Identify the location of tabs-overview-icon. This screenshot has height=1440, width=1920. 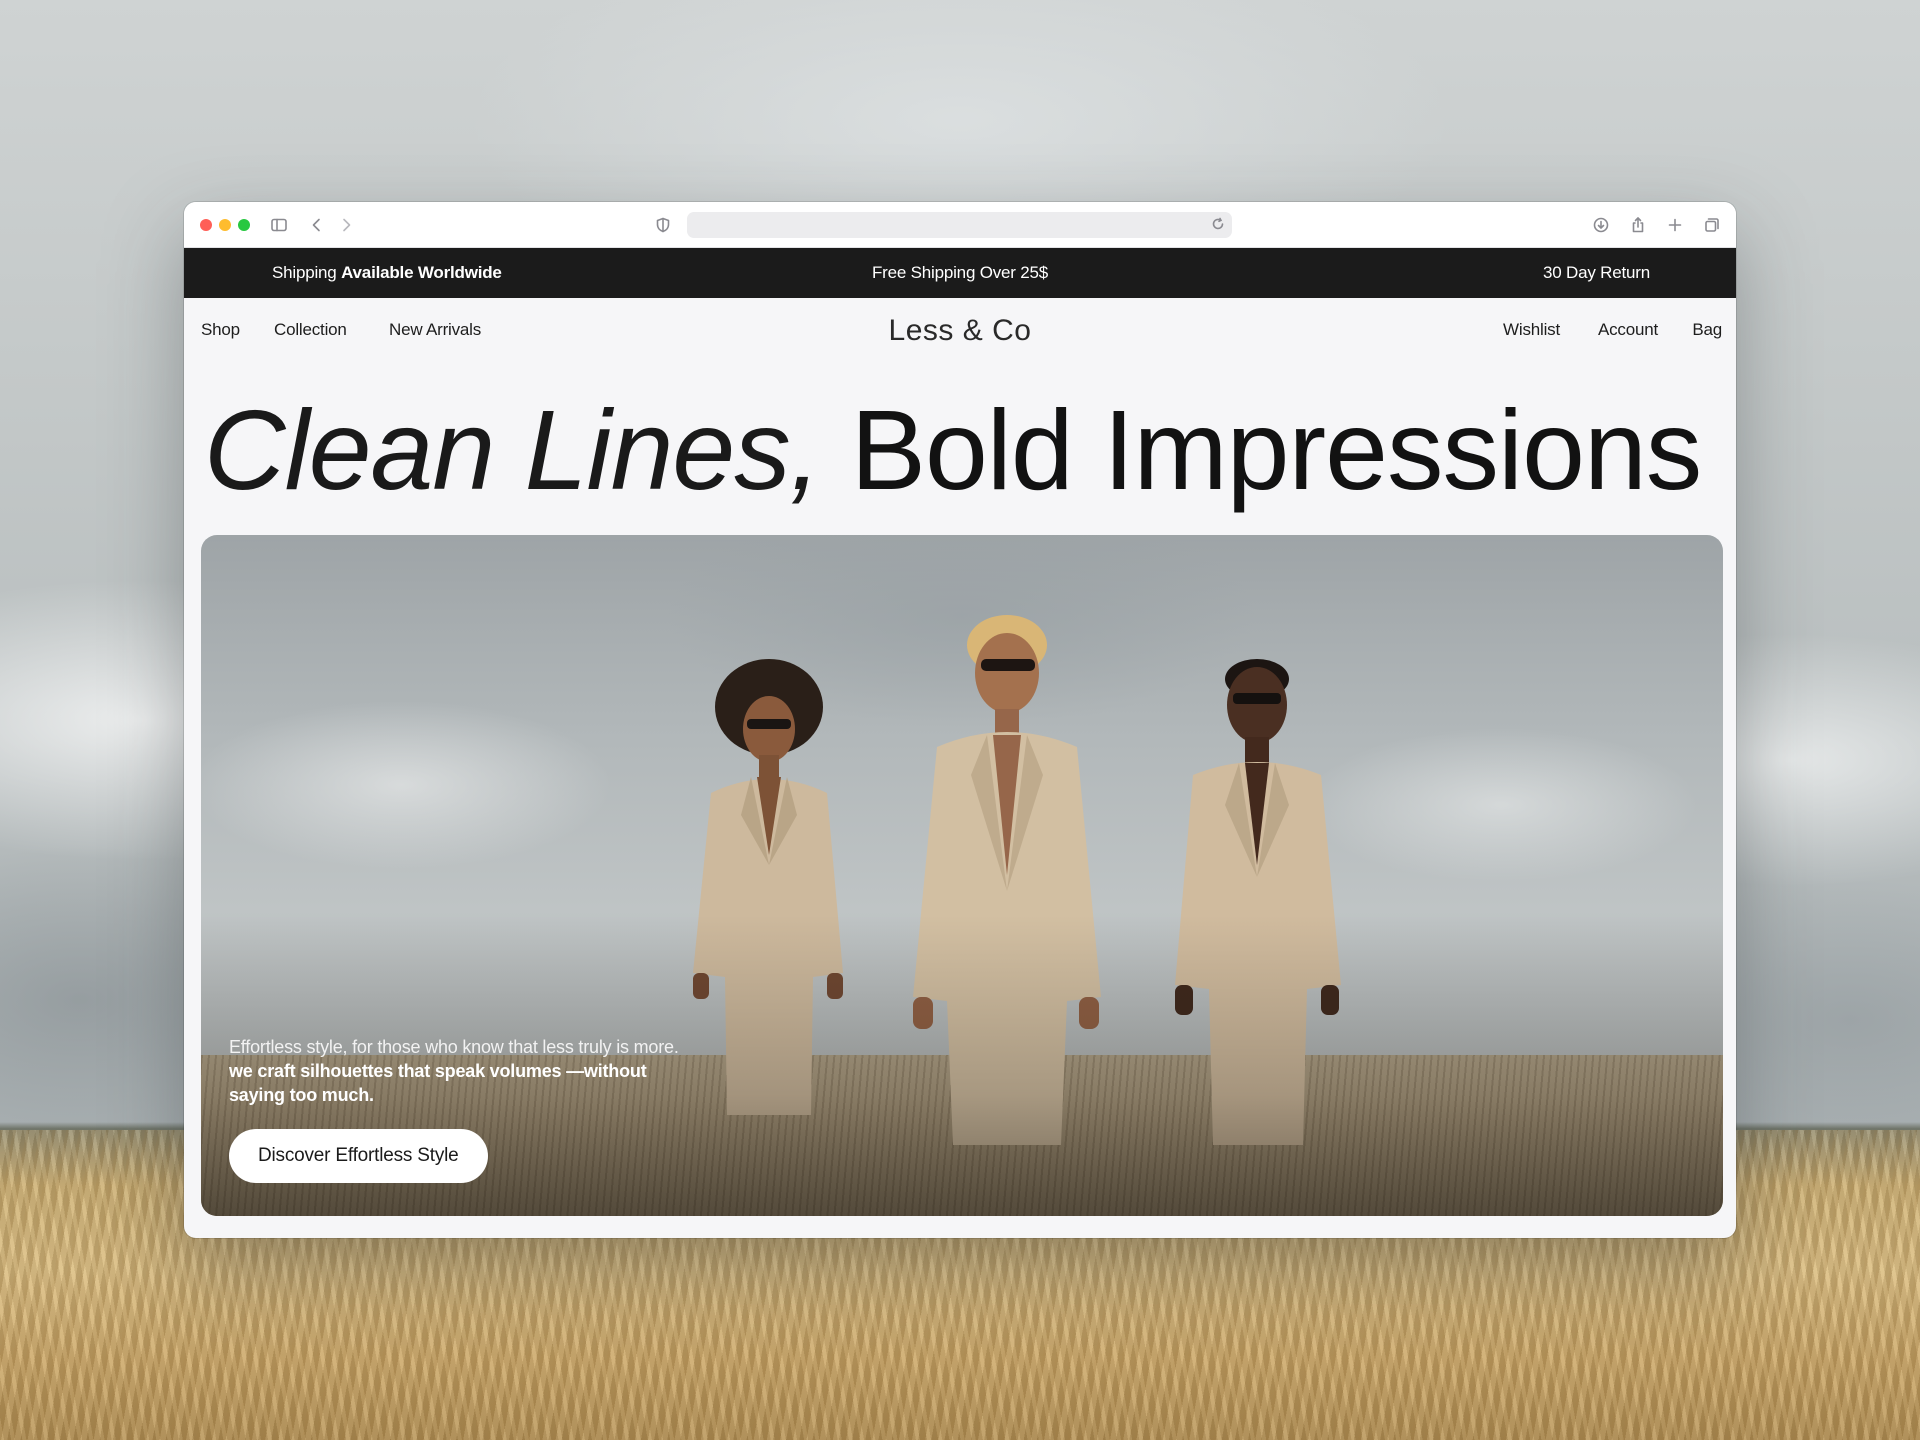
(1712, 225).